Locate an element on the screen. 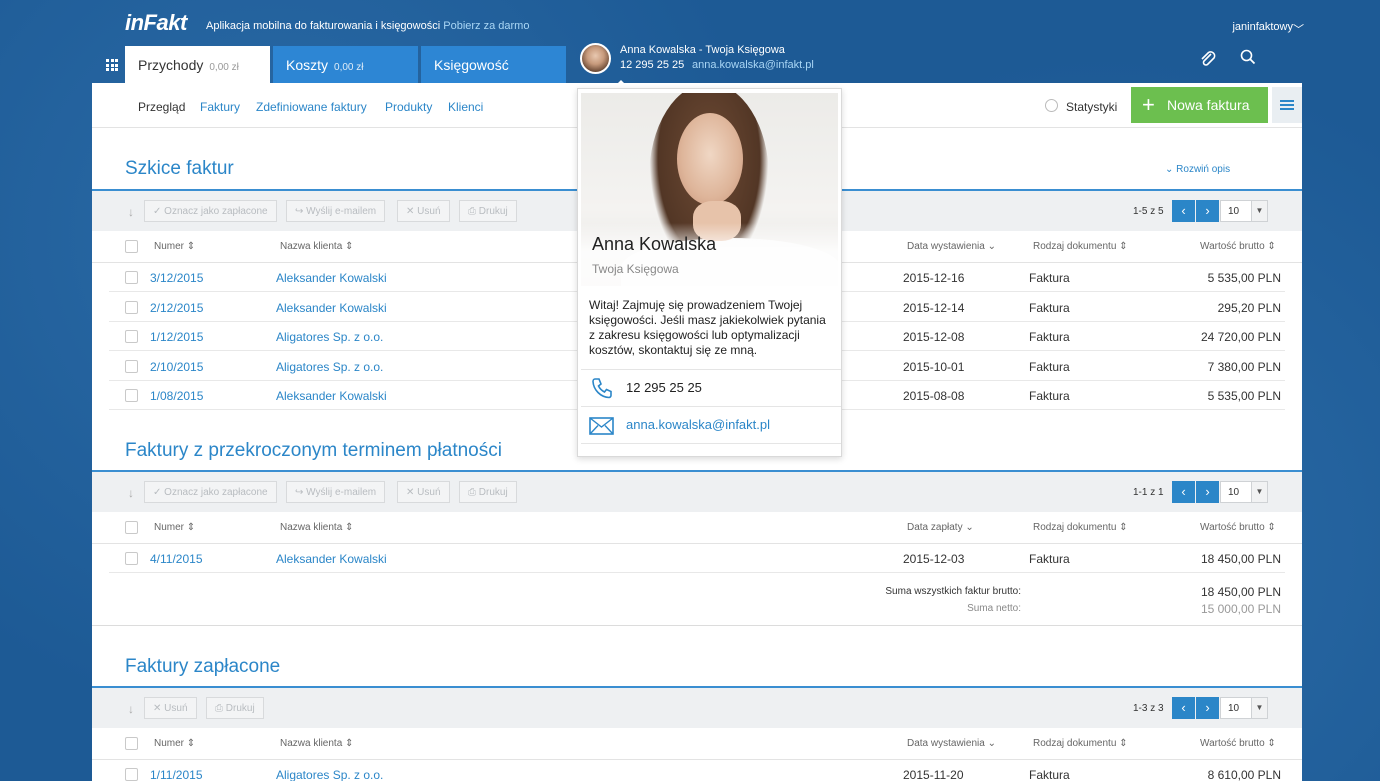  accountant-phone: 12 295 25 25 is located at coordinates (664, 387).